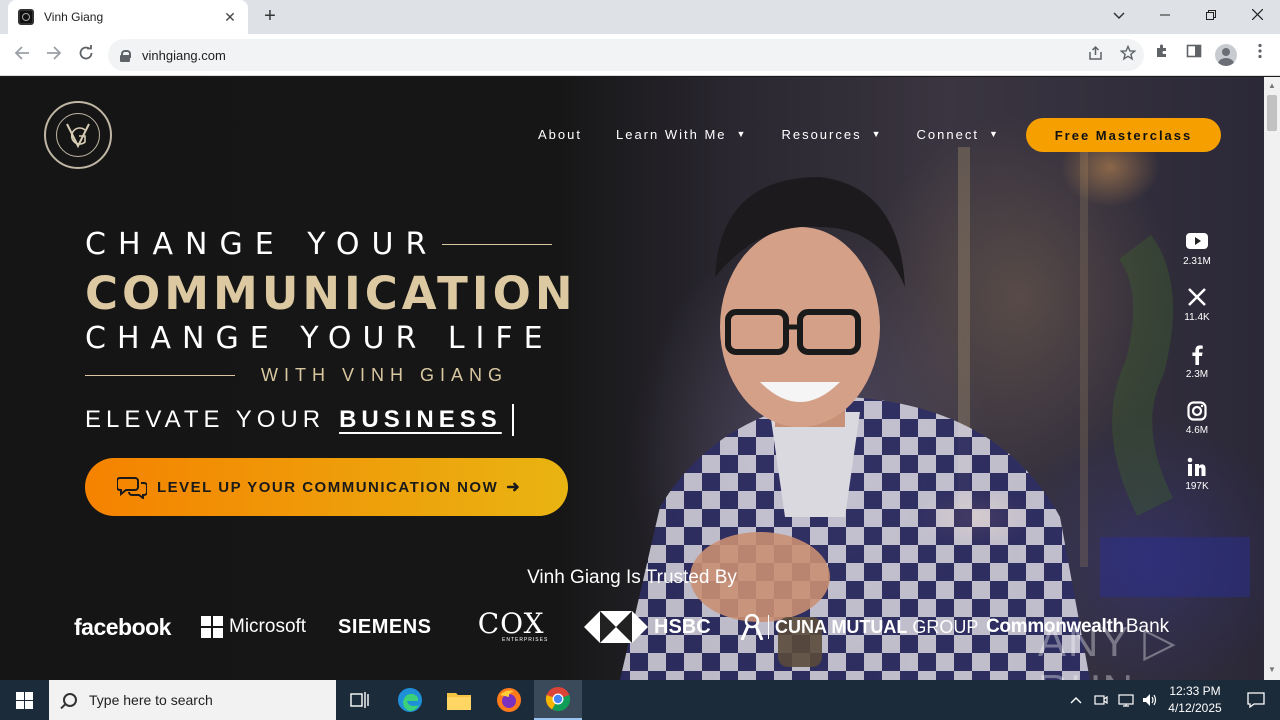  I want to click on forward-button, so click(54, 55).